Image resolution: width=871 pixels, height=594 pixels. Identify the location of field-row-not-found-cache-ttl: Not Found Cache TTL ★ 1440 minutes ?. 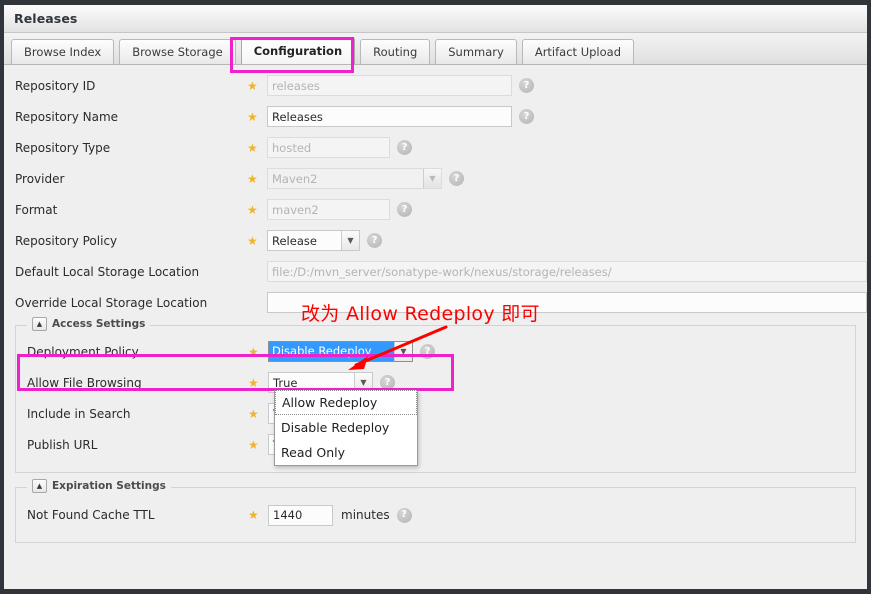
(435, 515).